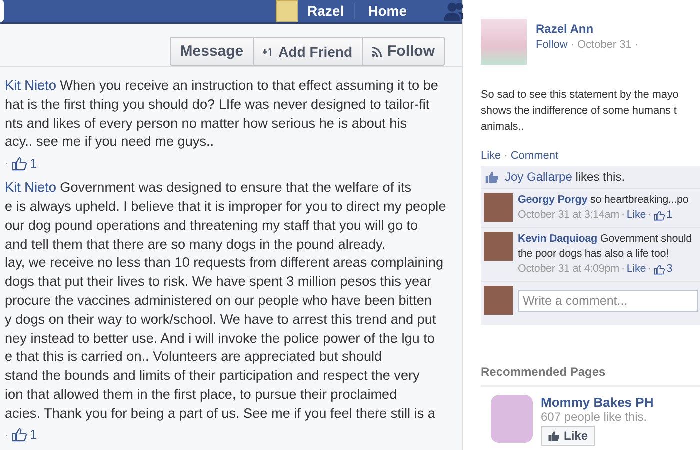 The height and width of the screenshot is (450, 700). Describe the element at coordinates (565, 177) in the screenshot. I see `likes-text: Joy Gallarpe likes this.` at that location.